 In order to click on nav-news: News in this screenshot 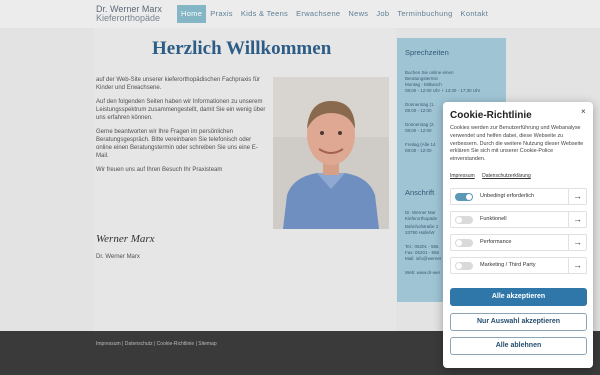, I will do `click(358, 14)`.